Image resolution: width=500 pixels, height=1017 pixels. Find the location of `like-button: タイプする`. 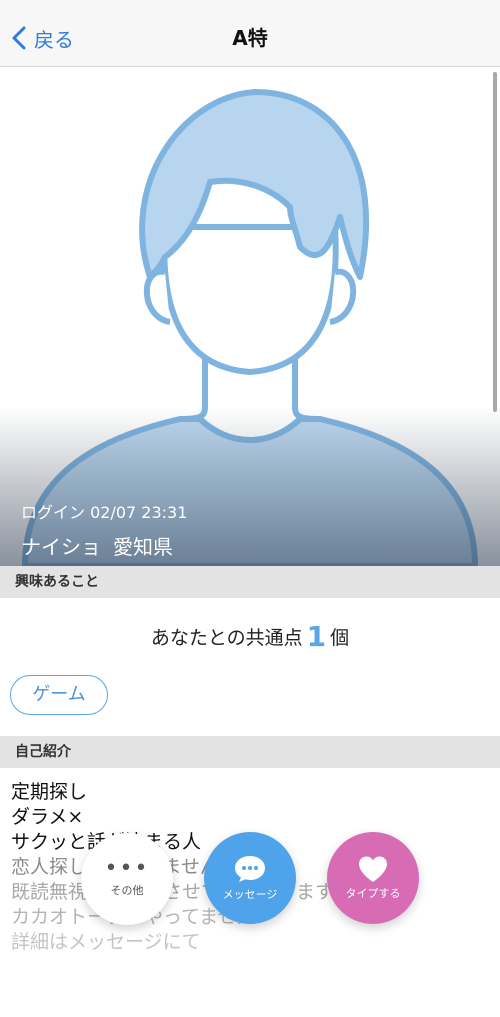

like-button: タイプする is located at coordinates (373, 878).